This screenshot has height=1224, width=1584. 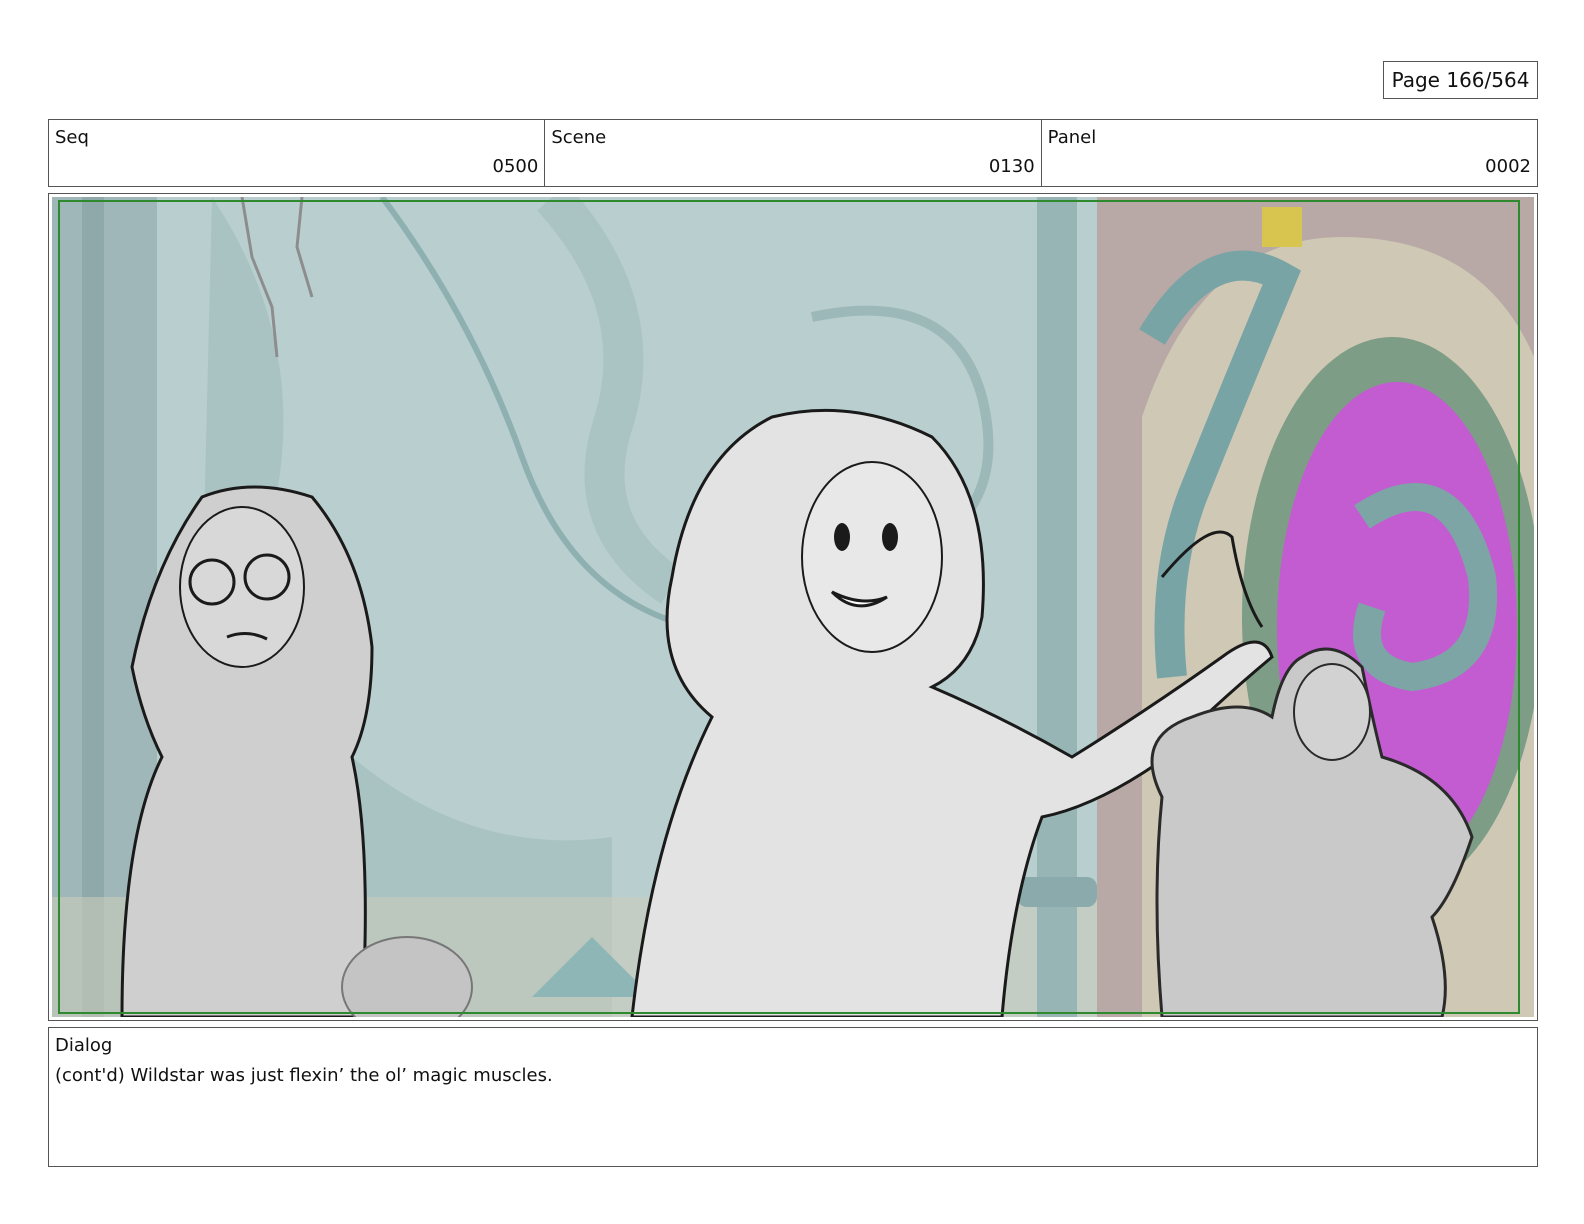 What do you see at coordinates (297, 153) in the screenshot?
I see `seq-cell: Seq 0500` at bounding box center [297, 153].